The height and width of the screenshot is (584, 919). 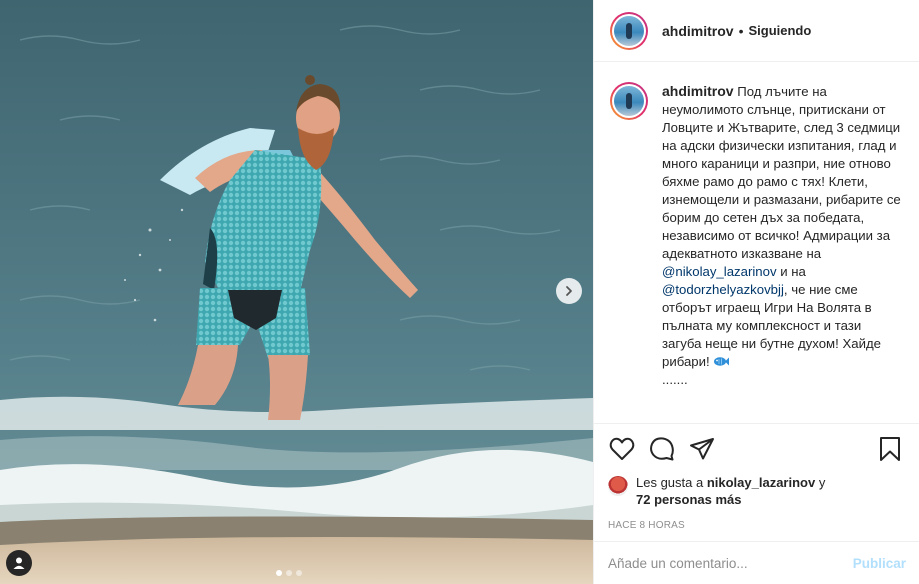 I want to click on comment-input, so click(x=726, y=563).